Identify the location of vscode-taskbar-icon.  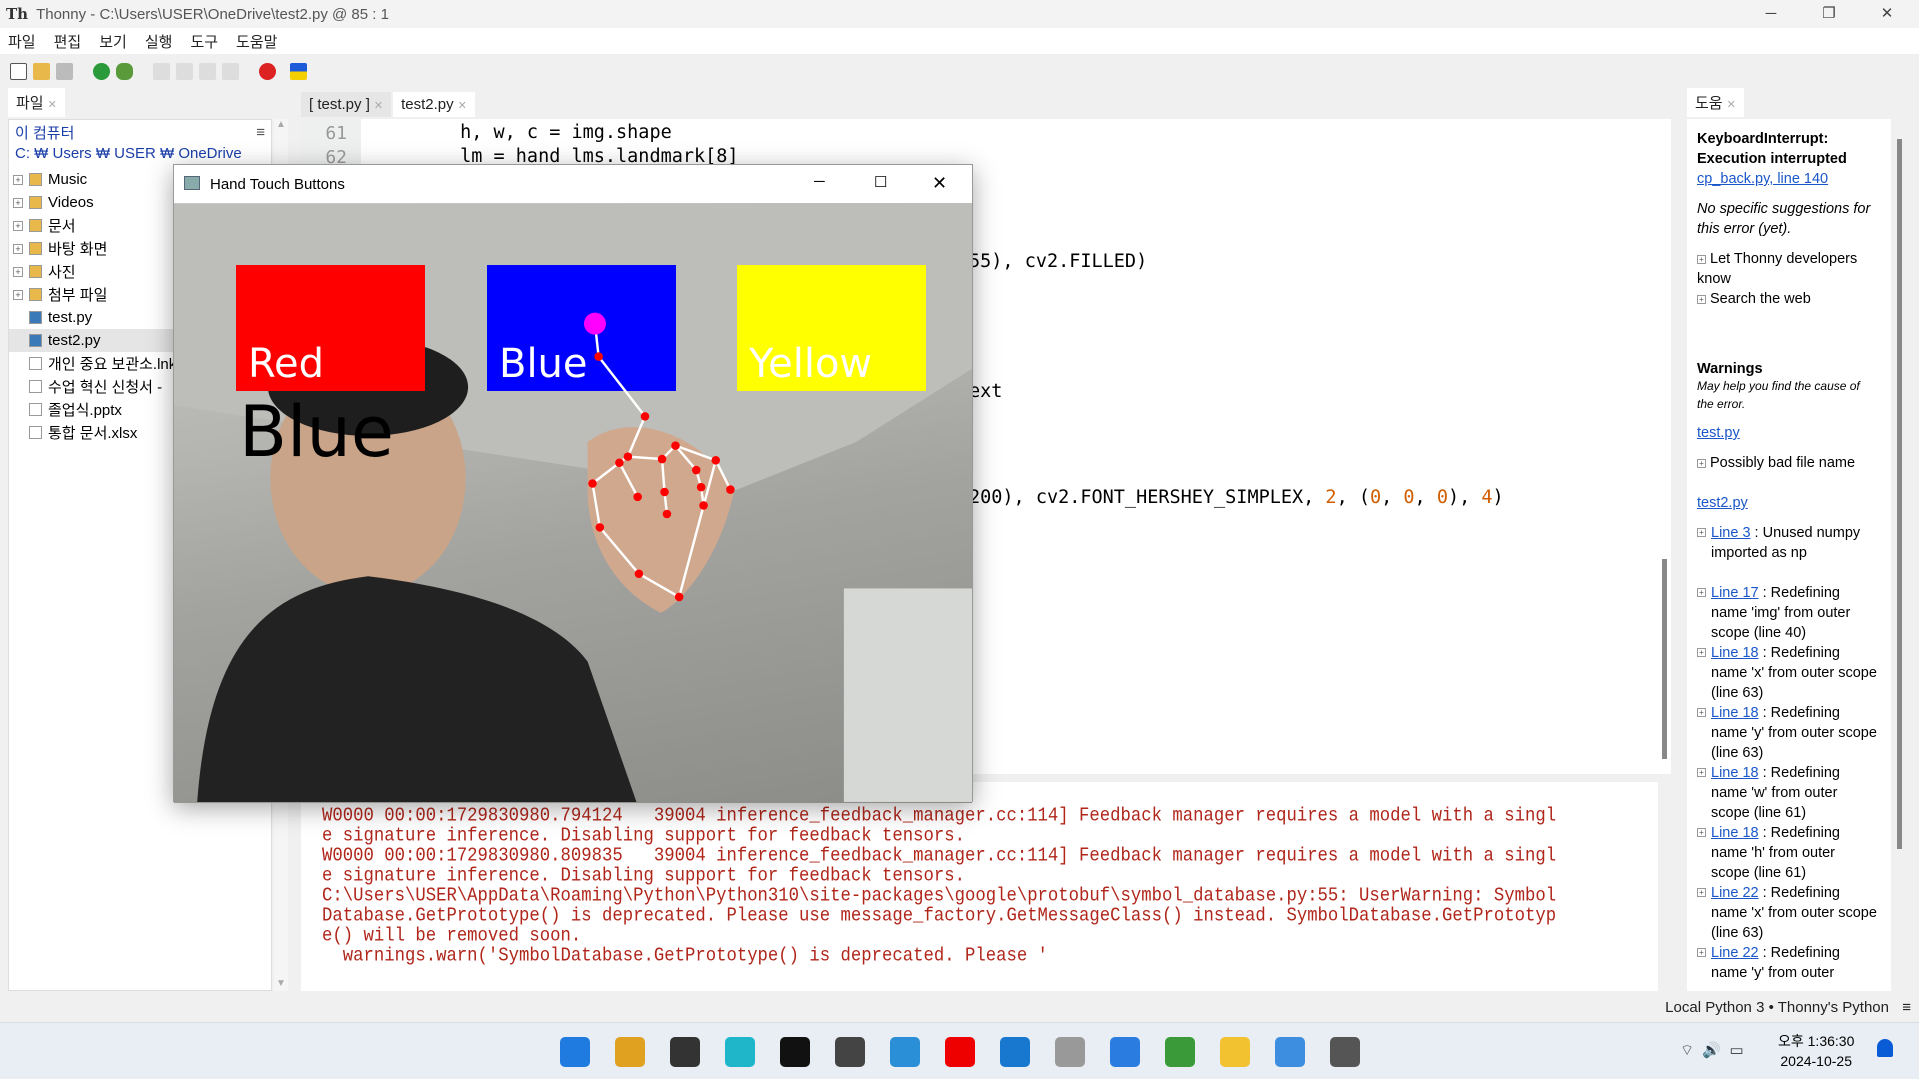
(1015, 1052).